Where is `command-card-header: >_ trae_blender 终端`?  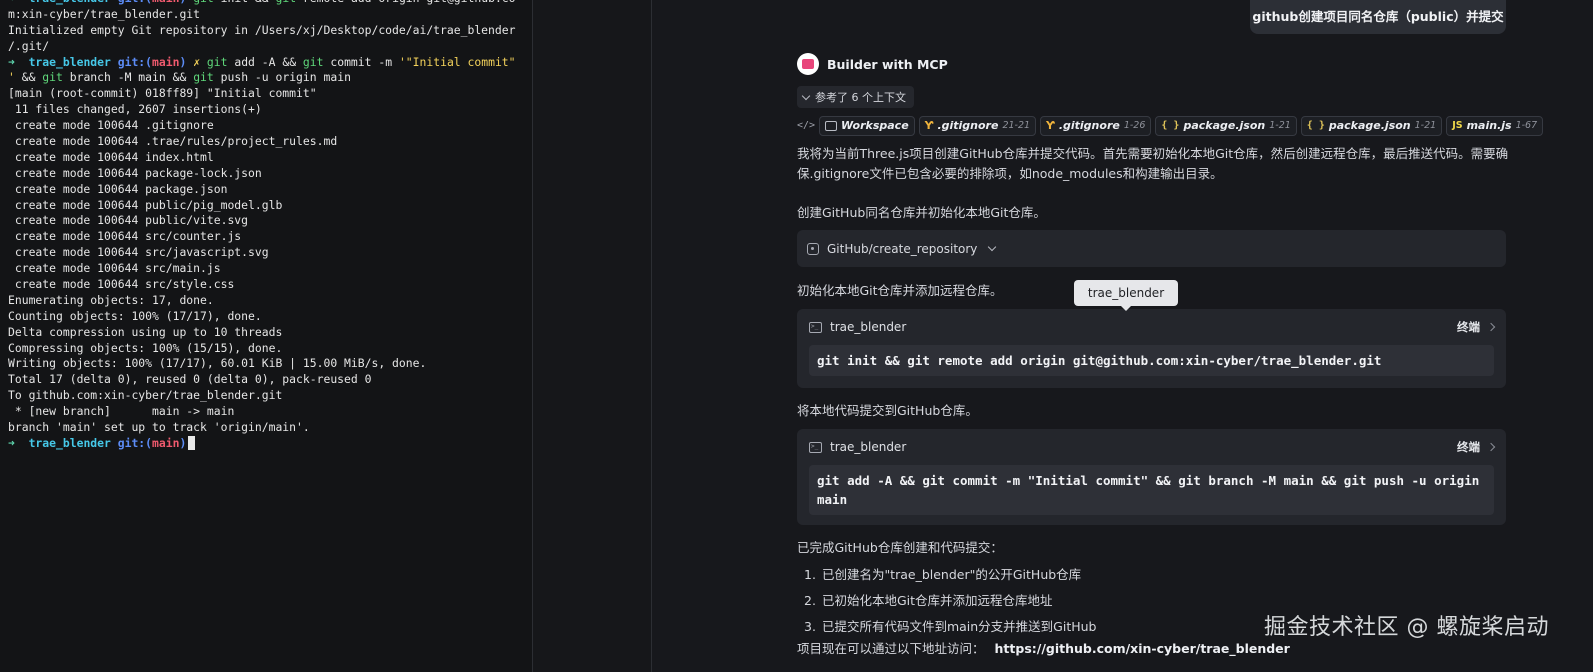
command-card-header: >_ trae_blender 终端 is located at coordinates (1151, 447).